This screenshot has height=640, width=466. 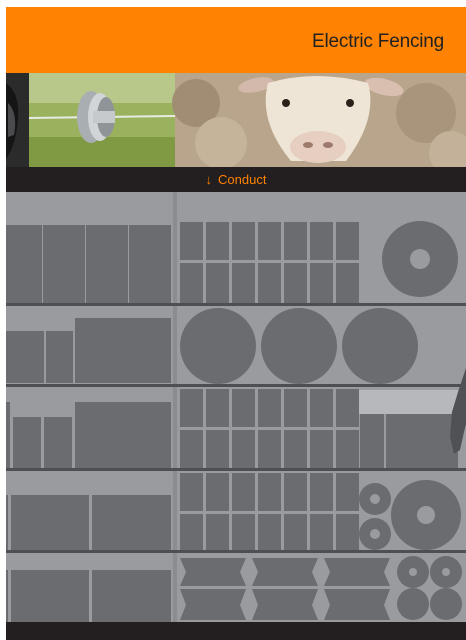 What do you see at coordinates (378, 41) in the screenshot?
I see `page-title: Electric Fencing` at bounding box center [378, 41].